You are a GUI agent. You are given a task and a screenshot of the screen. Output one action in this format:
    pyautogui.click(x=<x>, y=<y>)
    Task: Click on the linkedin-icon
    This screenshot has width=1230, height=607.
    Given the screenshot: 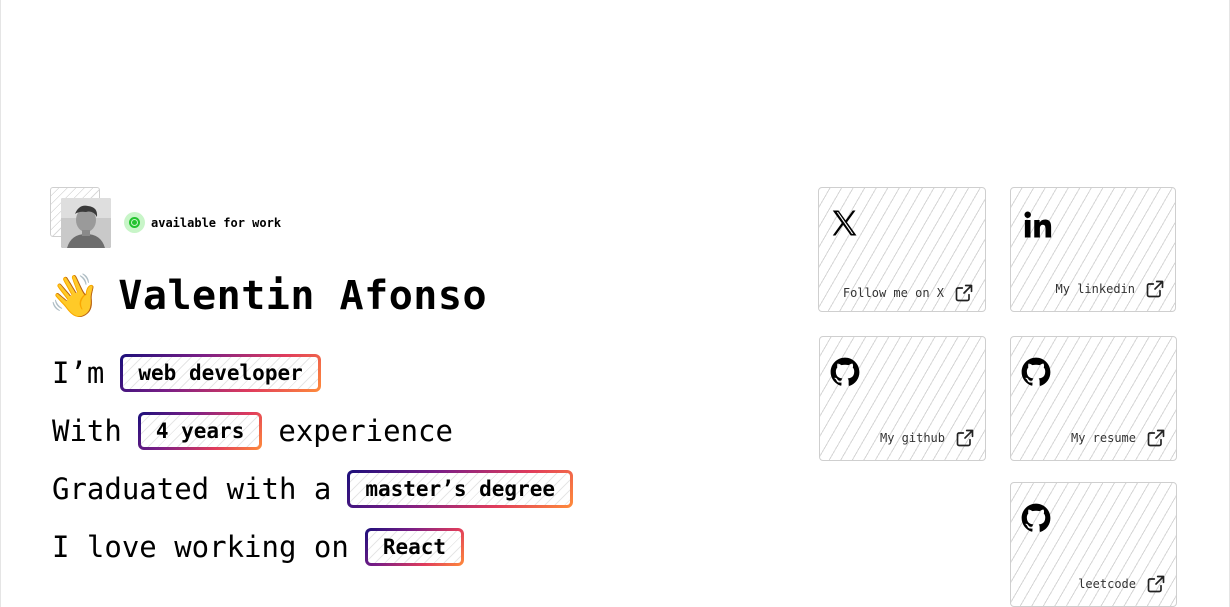 What is the action you would take?
    pyautogui.click(x=1038, y=224)
    